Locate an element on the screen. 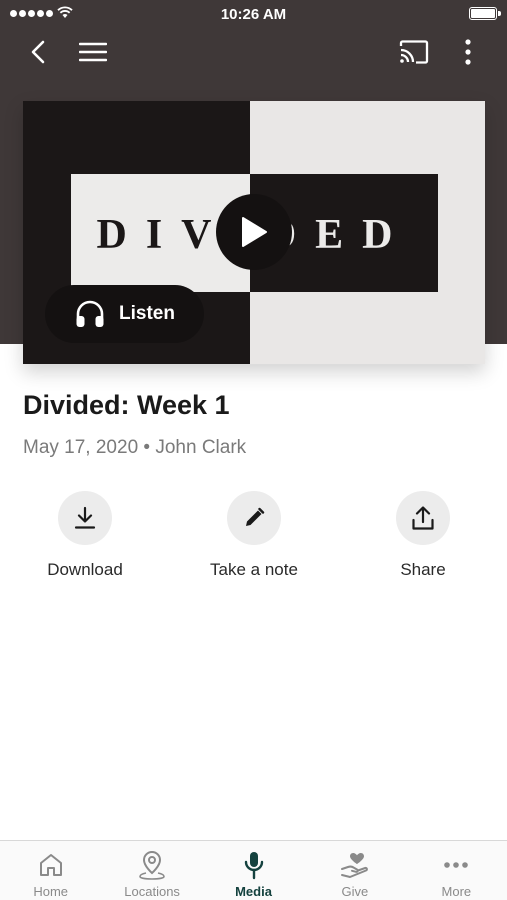  tab-more-label: More is located at coordinates (456, 891).